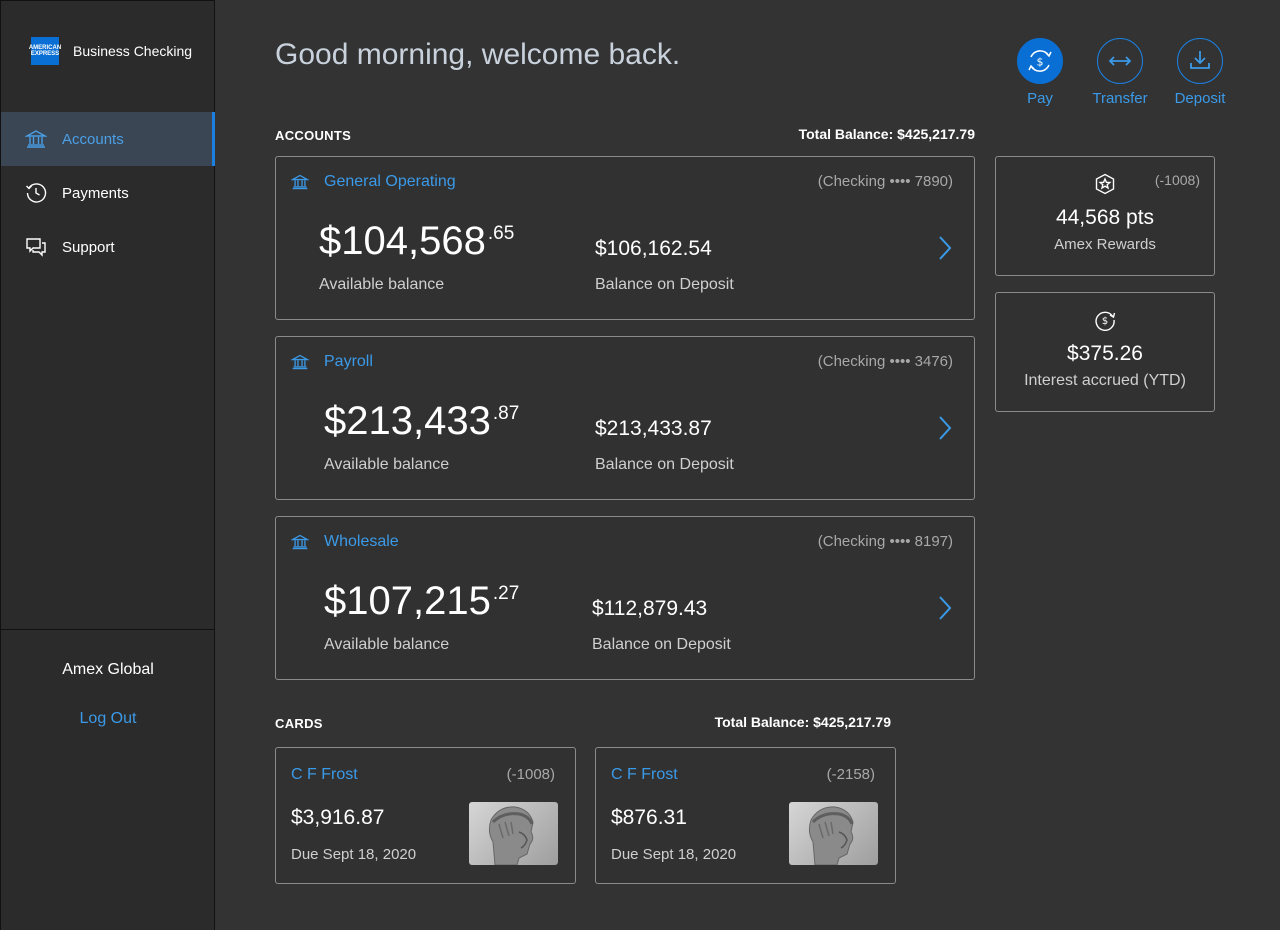 This screenshot has height=930, width=1280. What do you see at coordinates (653, 428) in the screenshot?
I see `deposit-balance: $213,433.87` at bounding box center [653, 428].